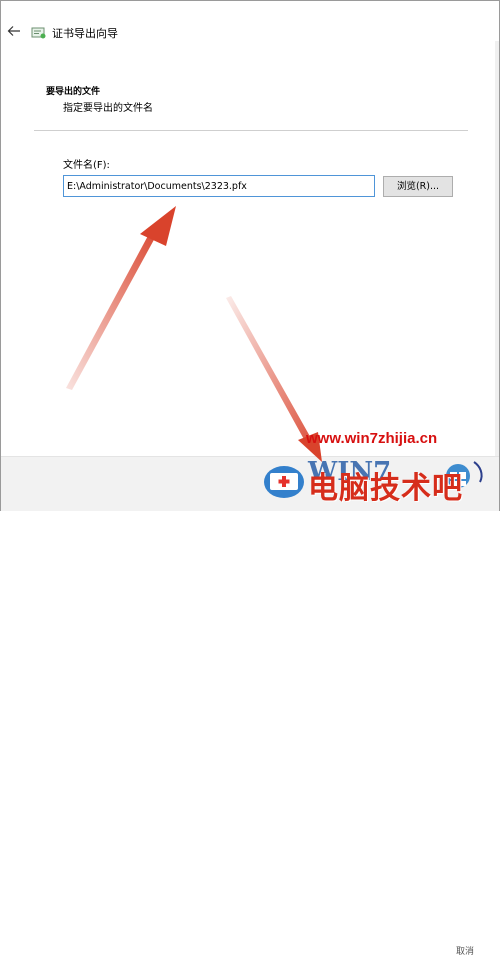 The width and height of the screenshot is (500, 957). Describe the element at coordinates (108, 108) in the screenshot. I see `section-description: 指定要导出的文件名` at that location.